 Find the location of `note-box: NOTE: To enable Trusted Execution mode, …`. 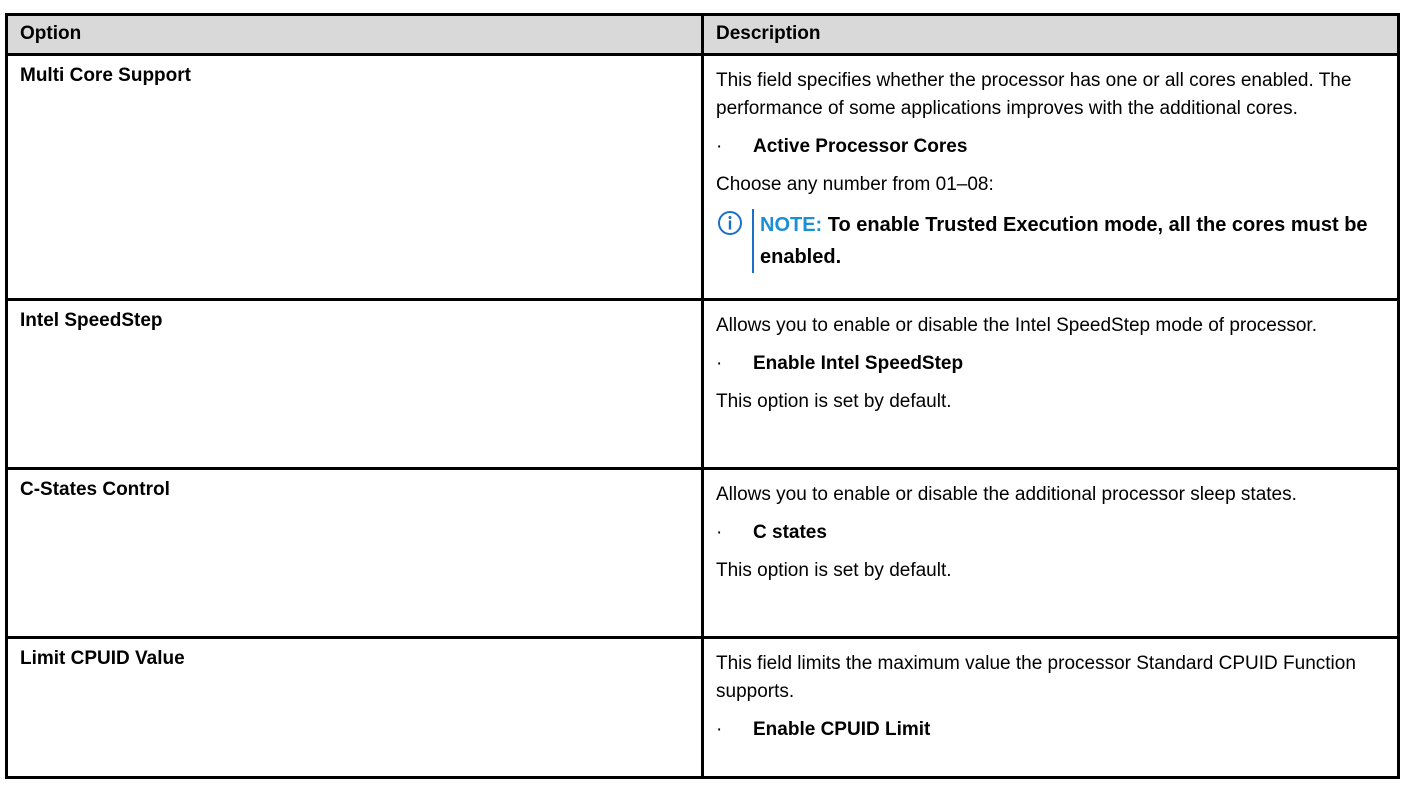

note-box: NOTE: To enable Trusted Execution mode, … is located at coordinates (1050, 241).